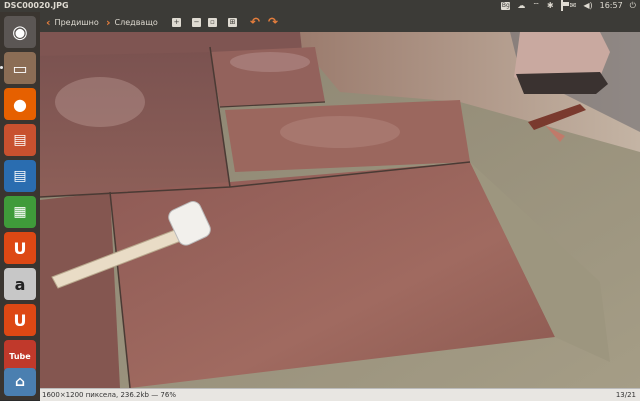 Image resolution: width=640 pixels, height=401 pixels. Describe the element at coordinates (633, 6) in the screenshot. I see `power-icon: ⏻` at that location.